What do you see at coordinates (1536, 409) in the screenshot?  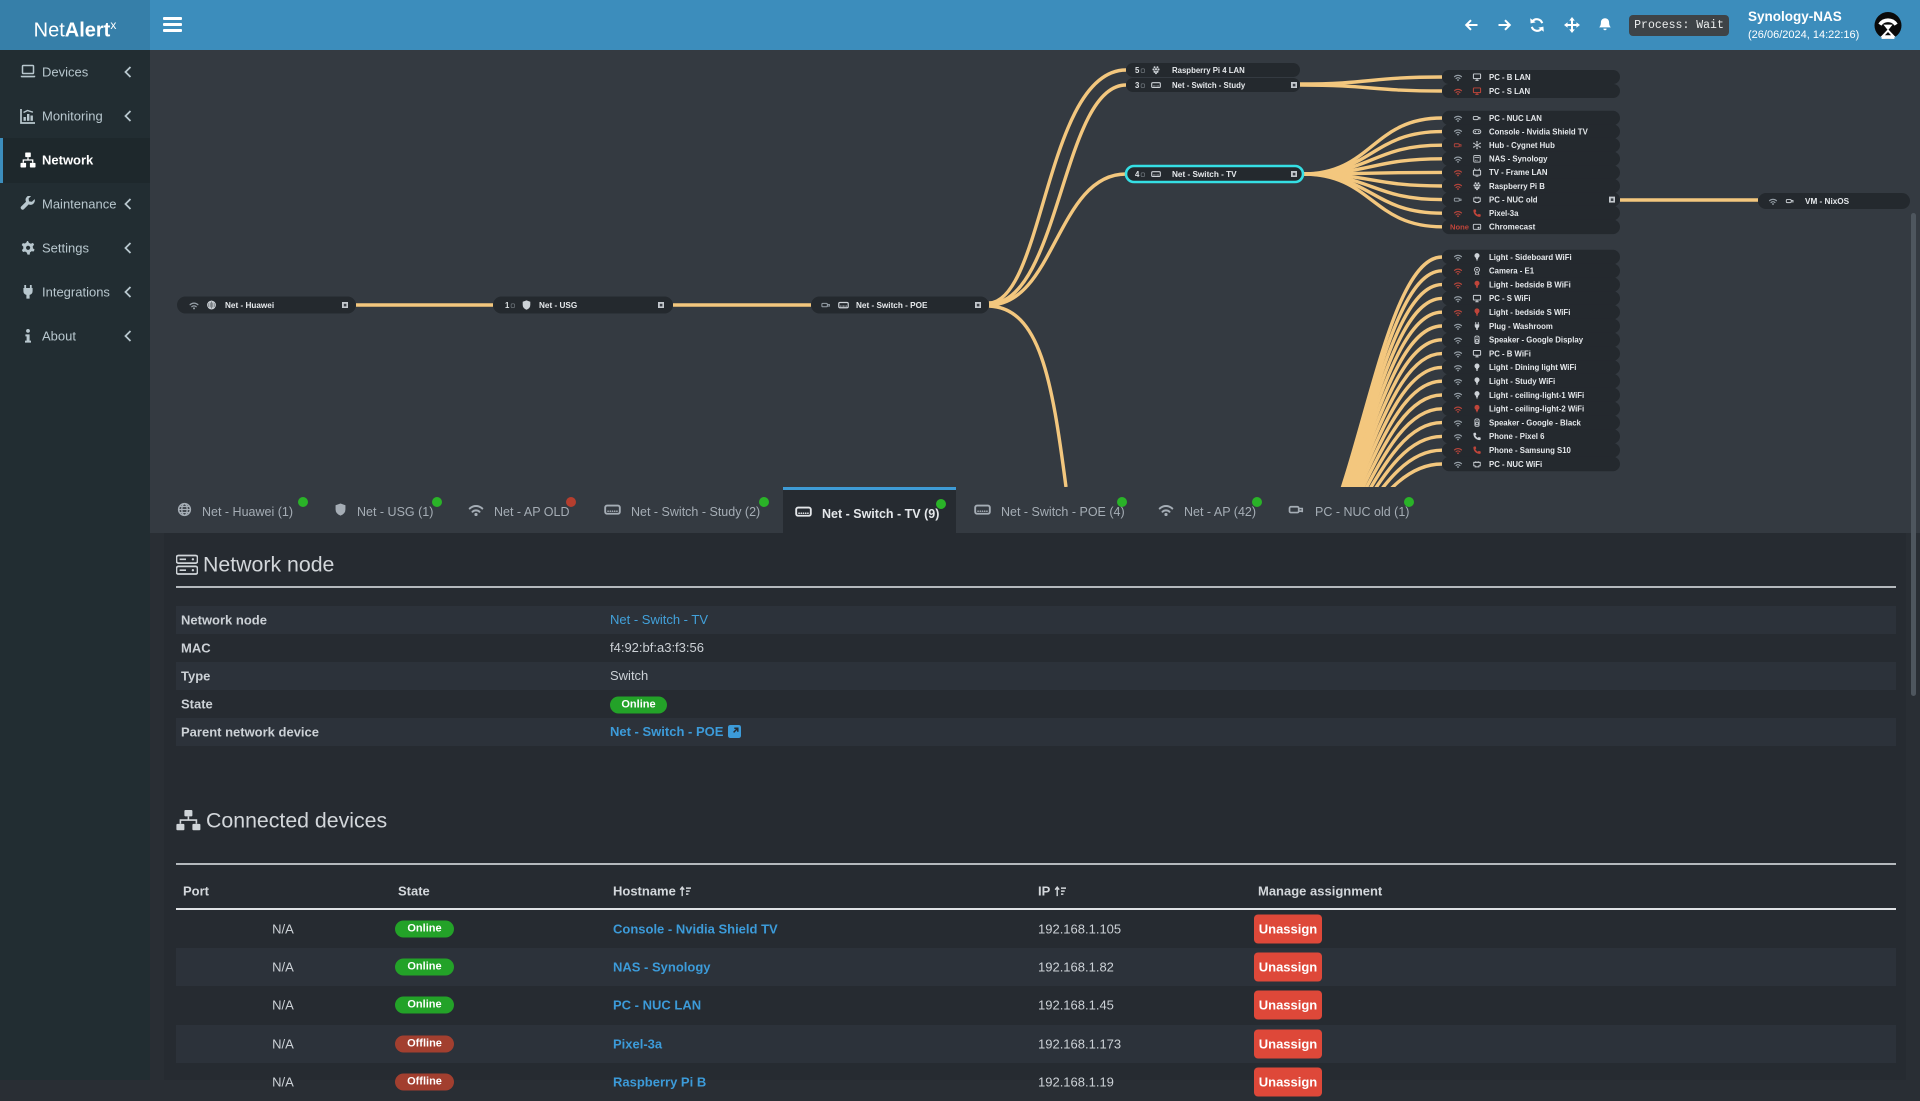 I see `svg-text: Light - ceiling-light-2 WiFi` at bounding box center [1536, 409].